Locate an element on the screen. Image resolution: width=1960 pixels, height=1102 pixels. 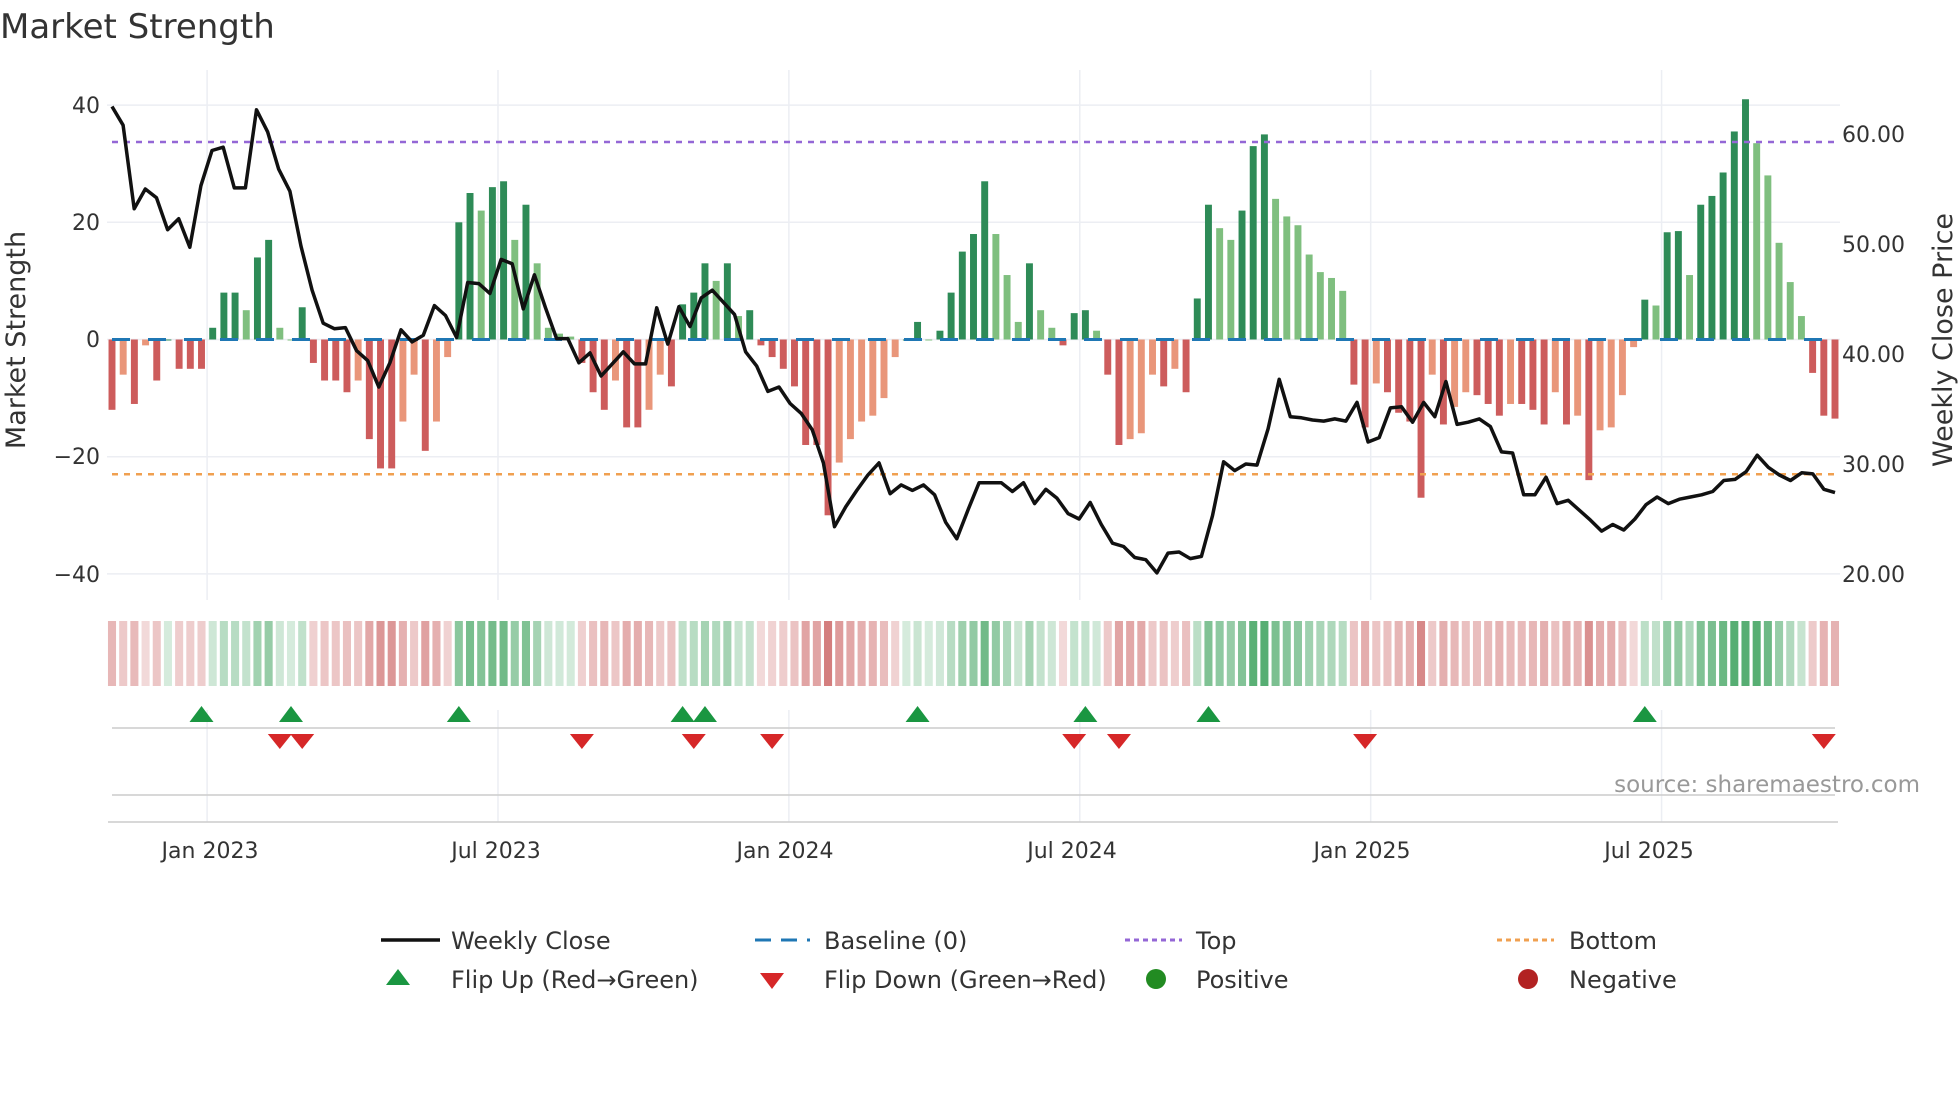
legend-top: Top is located at coordinates (1216, 941).